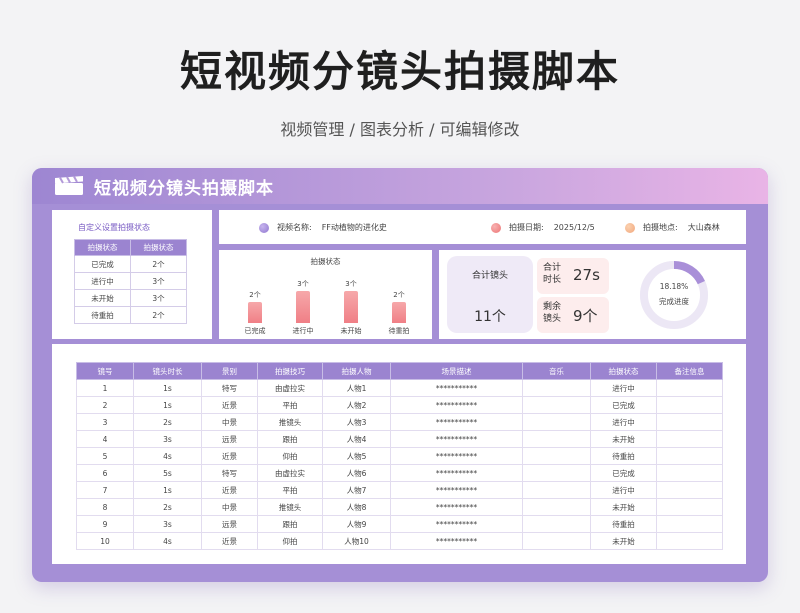 The height and width of the screenshot is (613, 800). I want to click on table-cell: 人物8, so click(356, 507).